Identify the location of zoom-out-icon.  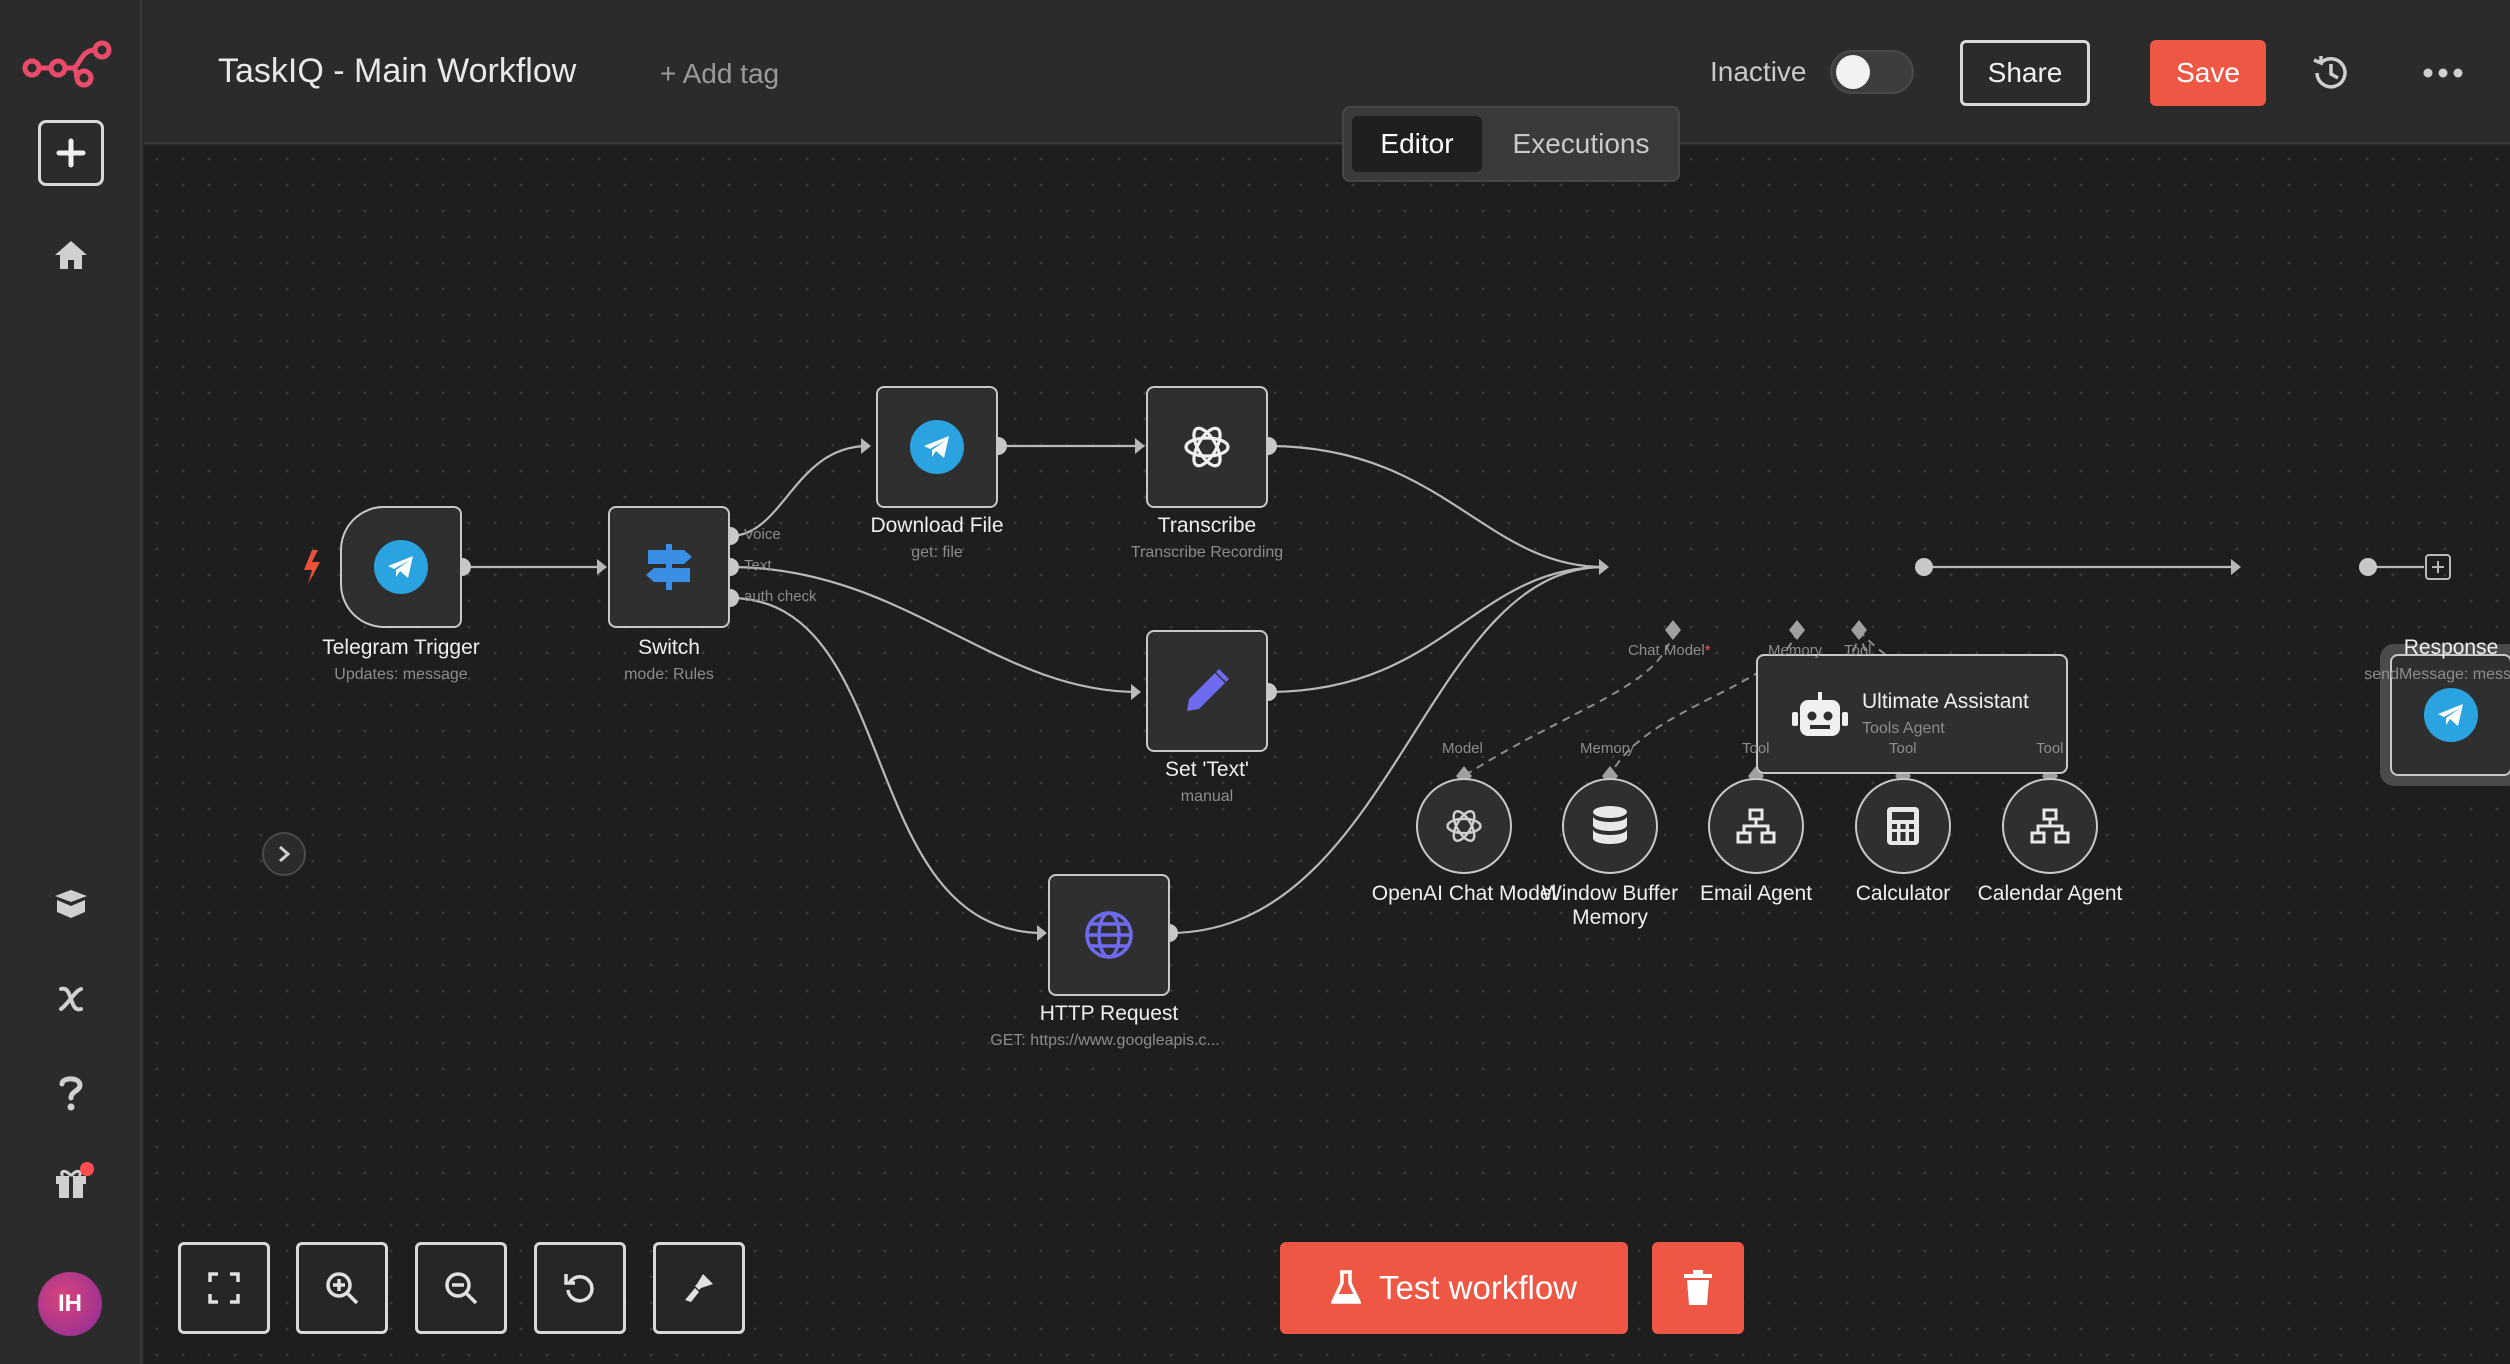
(461, 1288).